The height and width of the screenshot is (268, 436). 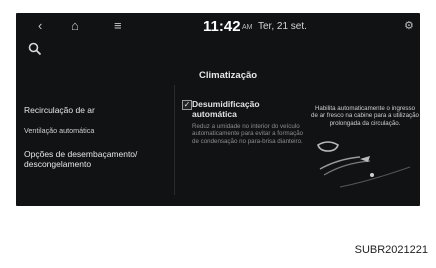 What do you see at coordinates (174, 140) in the screenshot?
I see `divider` at bounding box center [174, 140].